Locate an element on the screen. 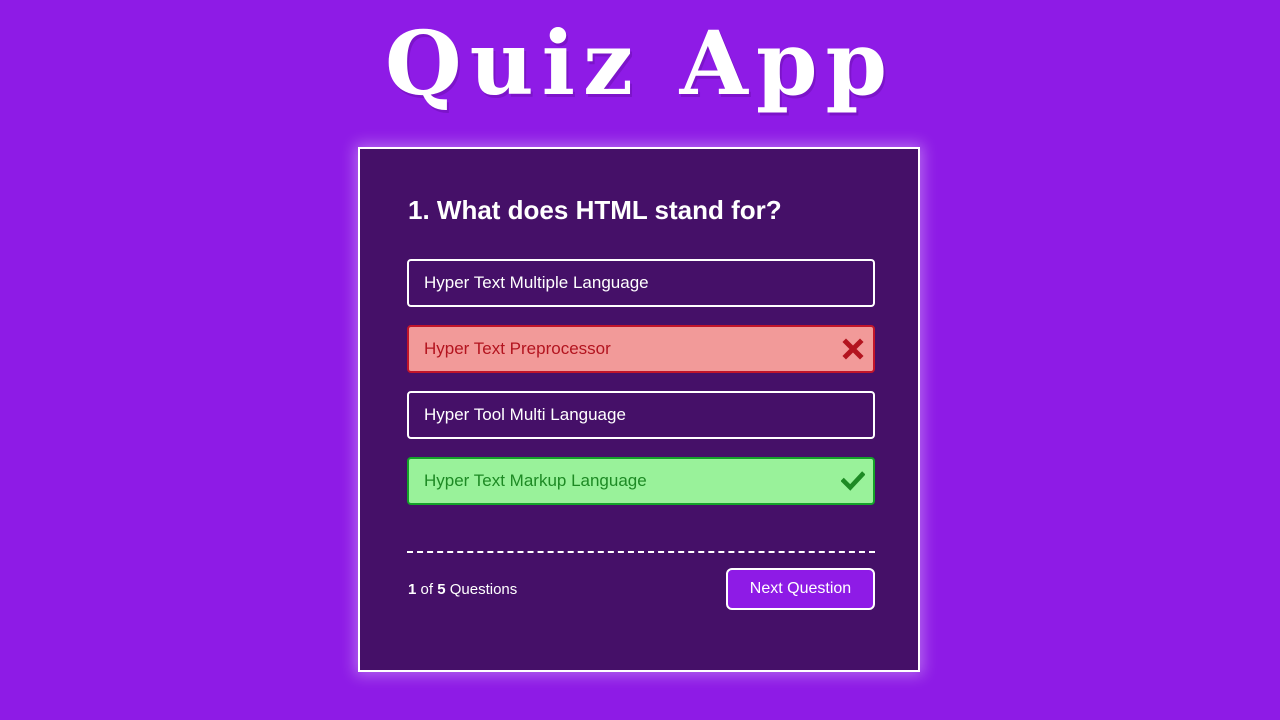  answer-option-1: Hyper Text Multiple Language is located at coordinates (641, 283).